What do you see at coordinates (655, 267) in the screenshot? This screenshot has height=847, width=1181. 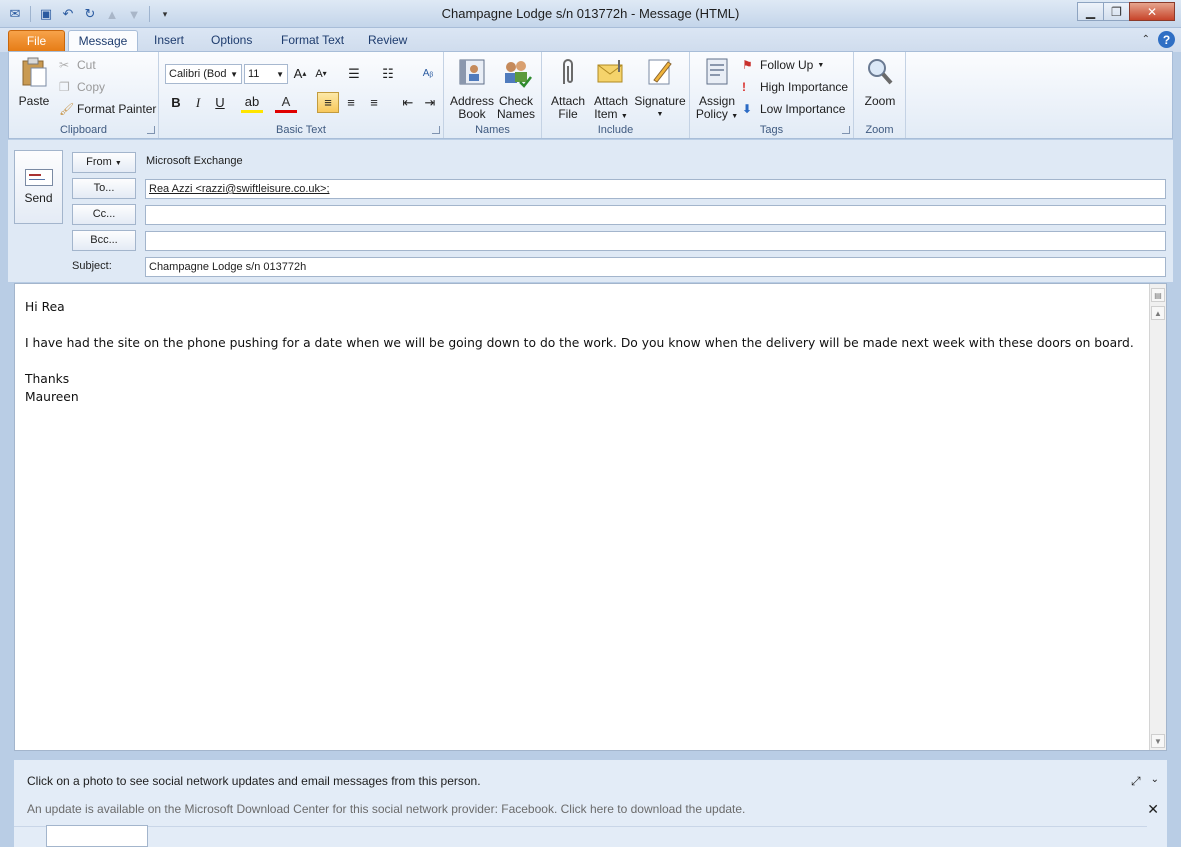 I see `subject-field: Champagne Lodge s/n 013772h` at bounding box center [655, 267].